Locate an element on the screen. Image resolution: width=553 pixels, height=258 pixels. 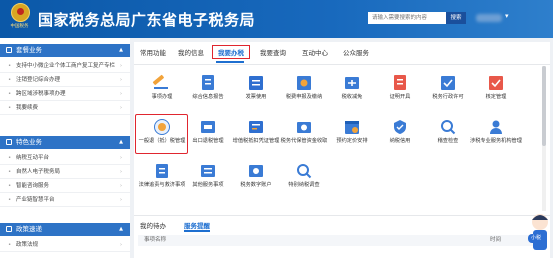
invoice-icon is located at coordinates (256, 83).